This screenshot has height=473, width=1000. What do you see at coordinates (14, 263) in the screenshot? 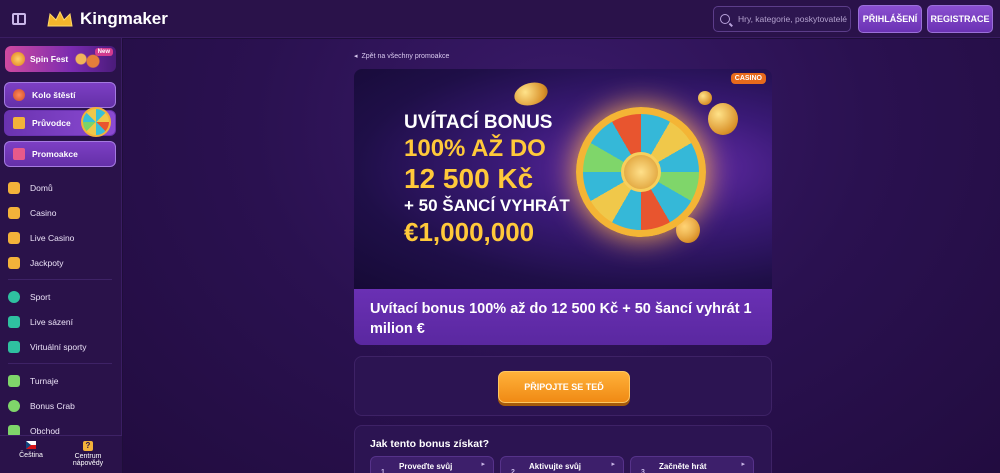
I see `jackpot-icon` at bounding box center [14, 263].